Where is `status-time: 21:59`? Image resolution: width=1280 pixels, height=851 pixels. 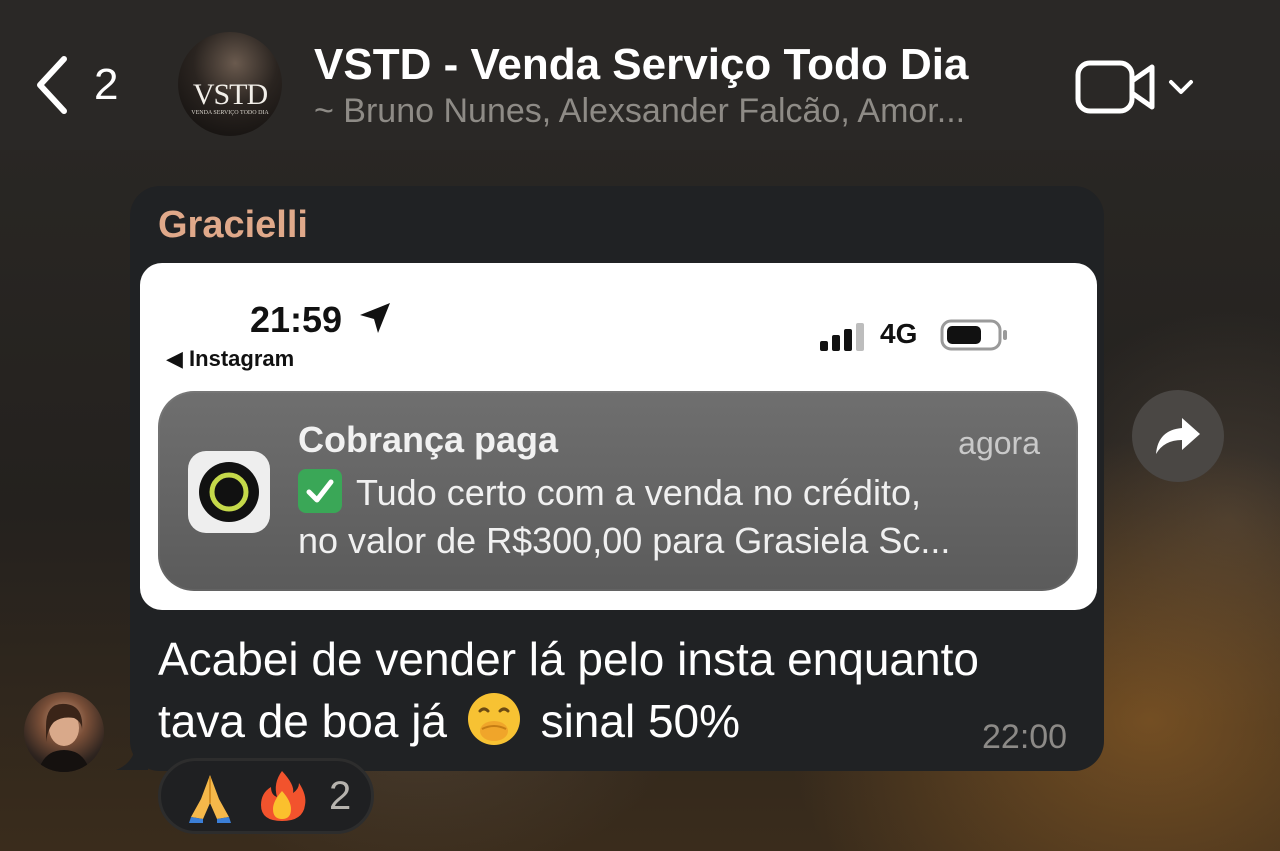 status-time: 21:59 is located at coordinates (296, 319).